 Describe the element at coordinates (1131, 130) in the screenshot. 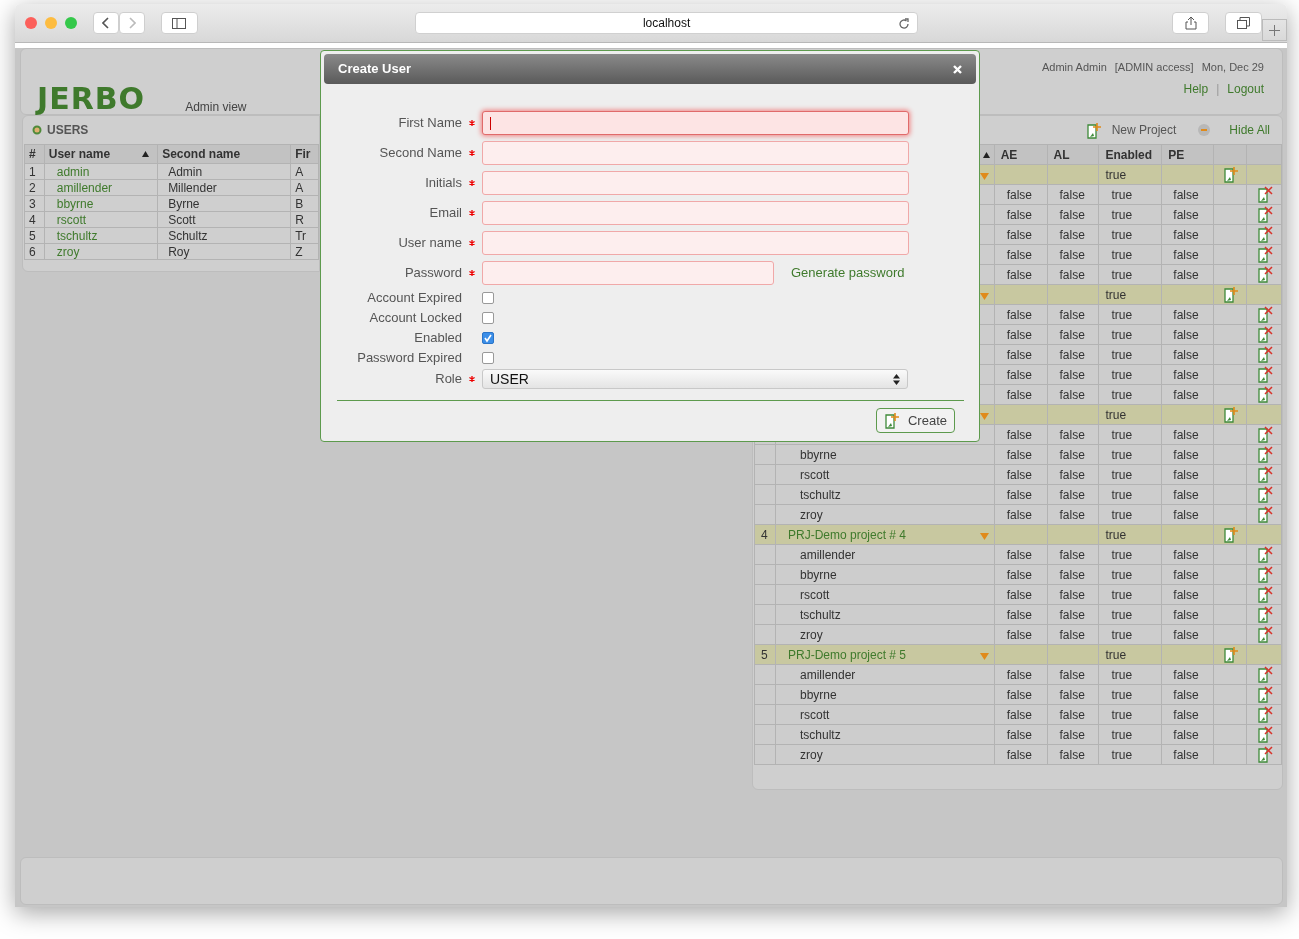

I see `toolbar-action: New Project` at that location.